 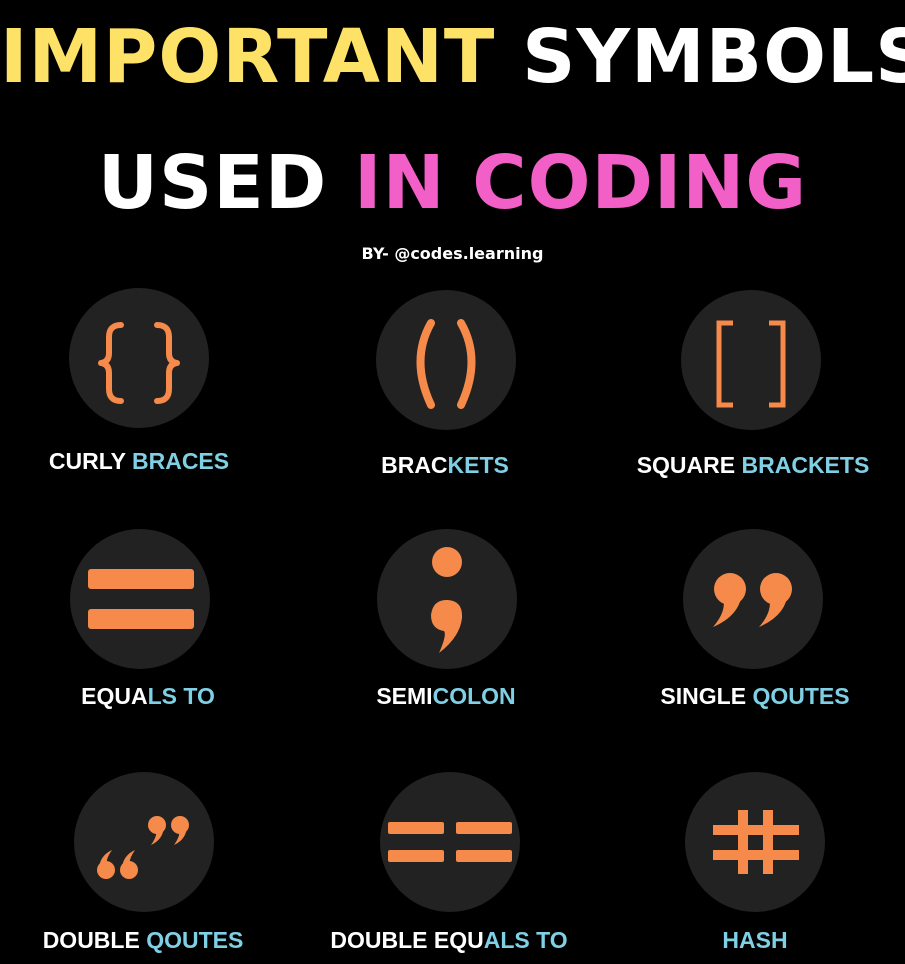 What do you see at coordinates (452, 253) in the screenshot?
I see `byline: BY- @codes.learning` at bounding box center [452, 253].